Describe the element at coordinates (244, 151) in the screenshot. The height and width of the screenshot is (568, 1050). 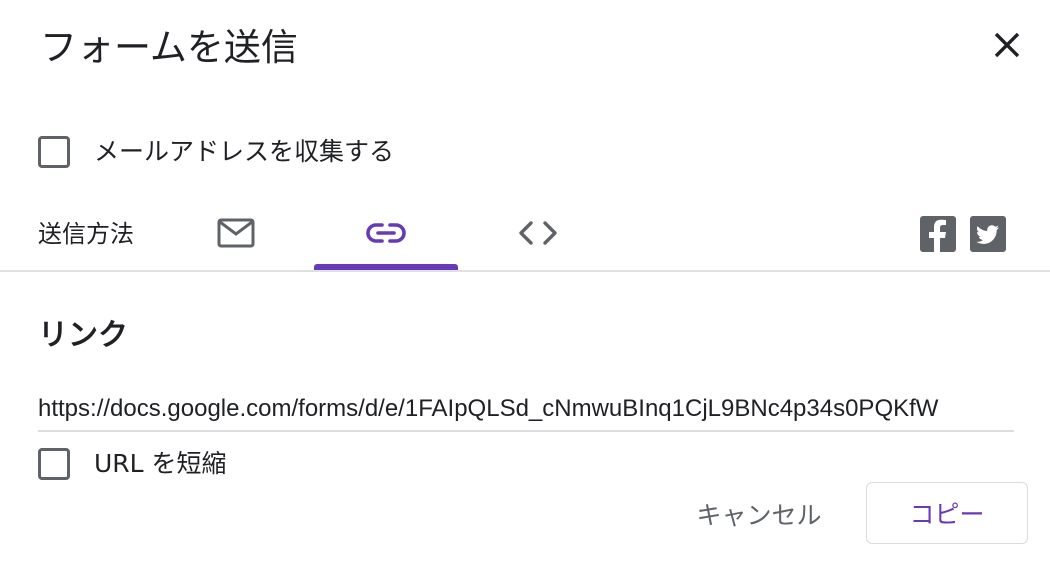
I see `collect-email-label: メールアドレスを収集する` at that location.